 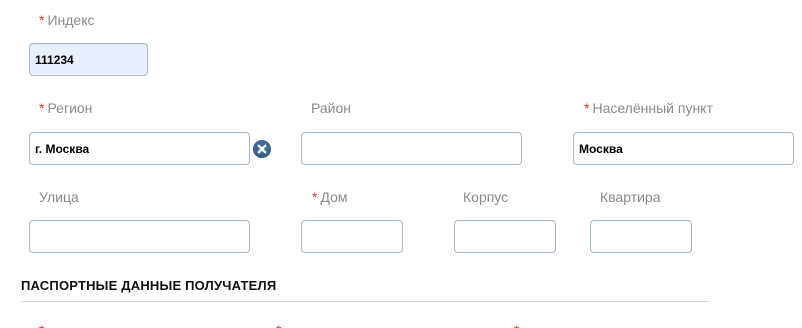 I want to click on index-label: * Индекс, so click(x=67, y=20).